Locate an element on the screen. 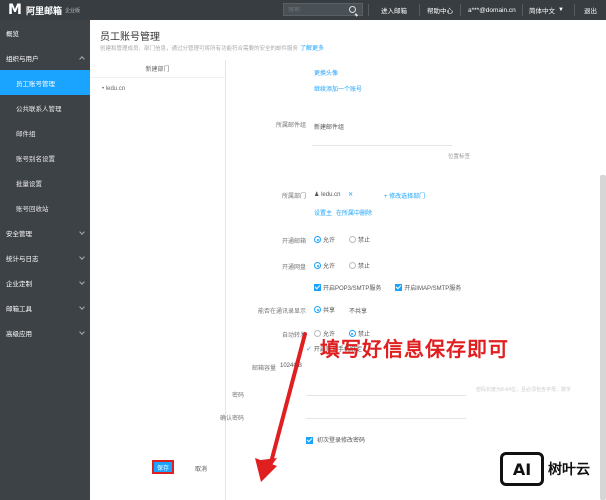 This screenshot has height=500, width=606. remove-from-dept-link: 在所属中删除 is located at coordinates (354, 212).